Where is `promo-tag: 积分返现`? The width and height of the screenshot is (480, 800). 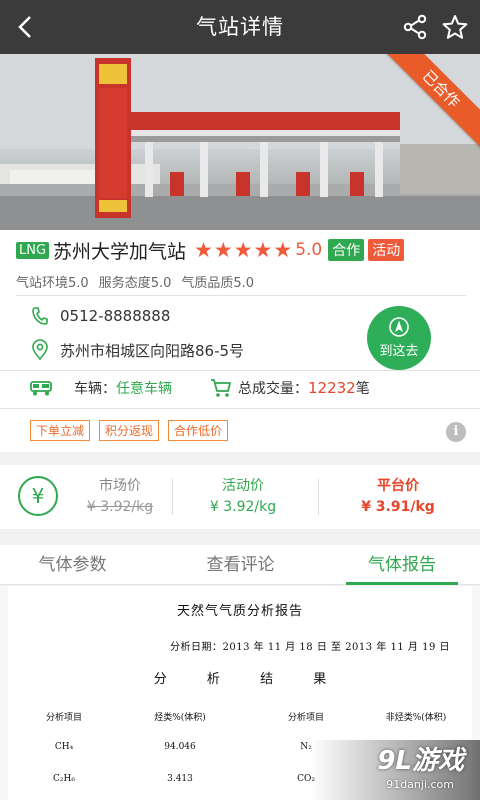 promo-tag: 积分返现 is located at coordinates (129, 430).